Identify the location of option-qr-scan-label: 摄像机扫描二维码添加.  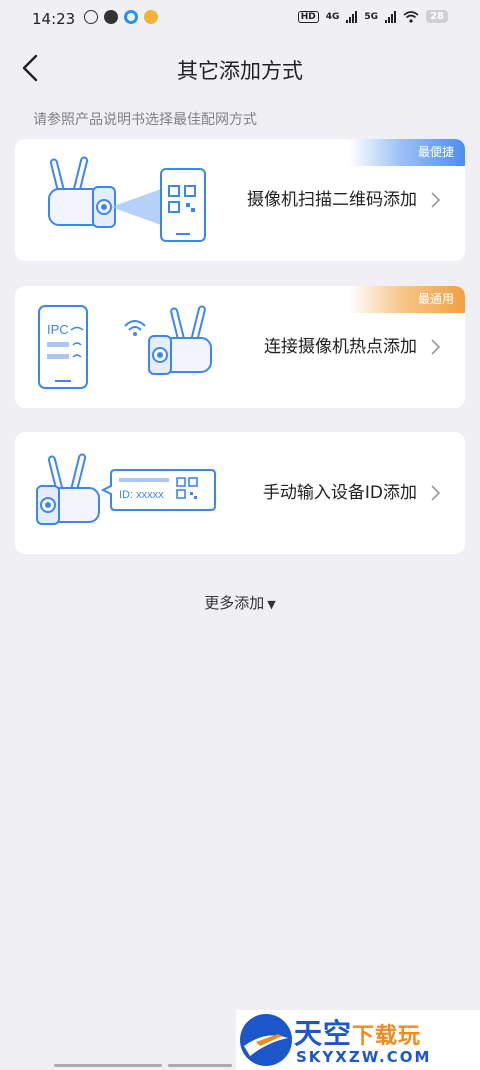
(332, 200).